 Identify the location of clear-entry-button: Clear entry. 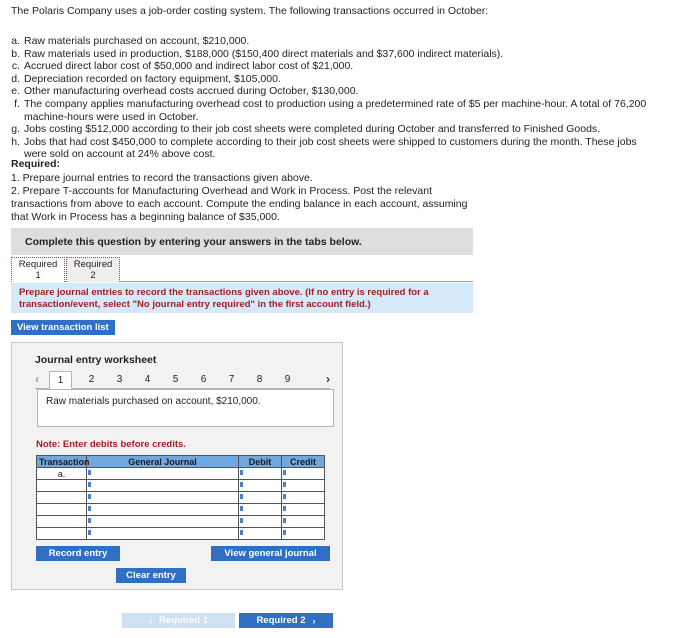
(151, 575).